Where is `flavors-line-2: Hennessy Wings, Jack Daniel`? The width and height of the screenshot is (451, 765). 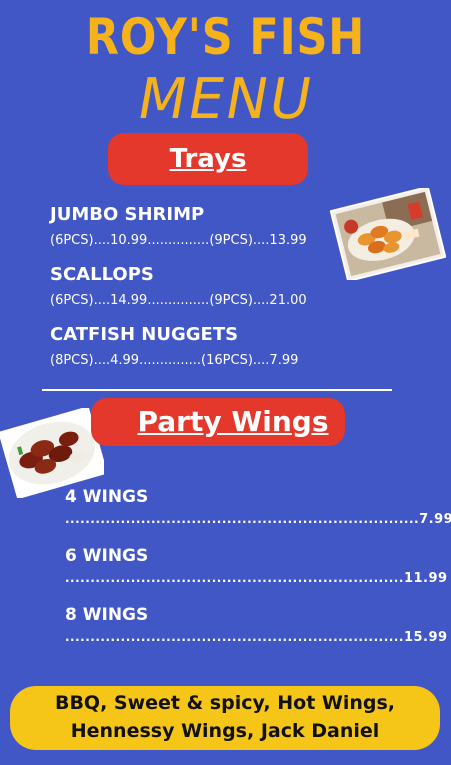
flavors-line-2: Hennessy Wings, Jack Daniel is located at coordinates (225, 731).